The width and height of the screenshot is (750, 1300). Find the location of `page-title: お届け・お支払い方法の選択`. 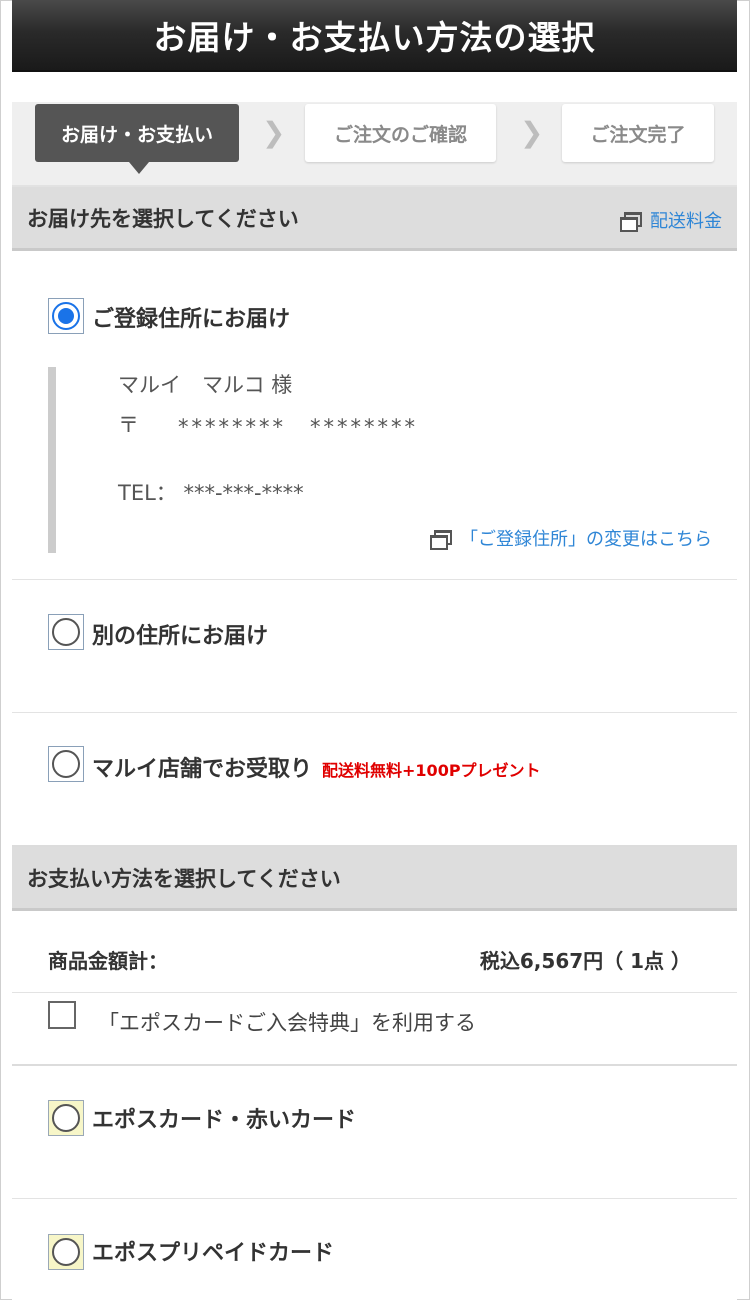

page-title: お届け・お支払い方法の選択 is located at coordinates (374, 37).